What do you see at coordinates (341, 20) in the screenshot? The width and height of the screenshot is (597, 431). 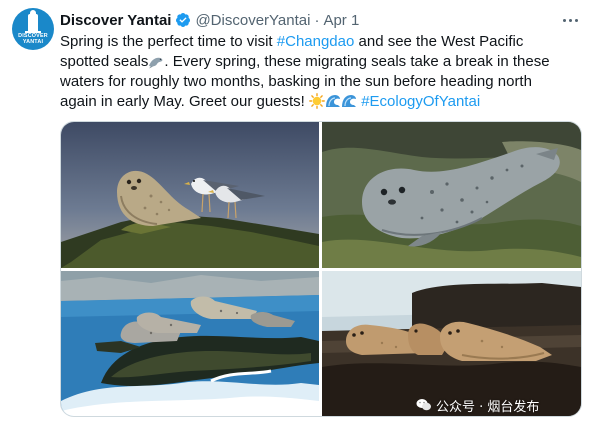 I see `post-date: Apr 1` at bounding box center [341, 20].